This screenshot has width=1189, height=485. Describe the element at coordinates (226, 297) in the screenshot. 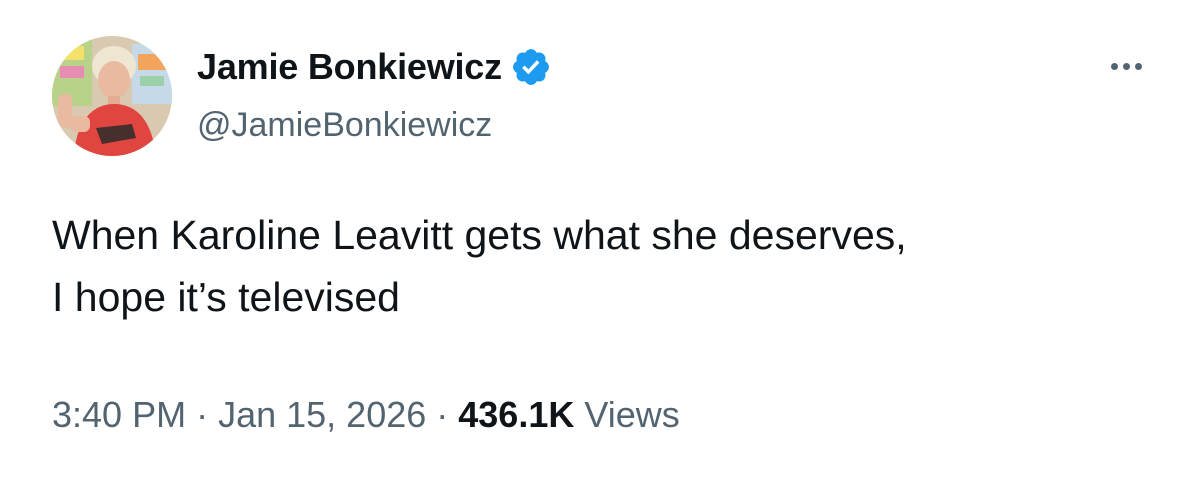

I see `tweet-text-line: I hope it’s televised` at that location.